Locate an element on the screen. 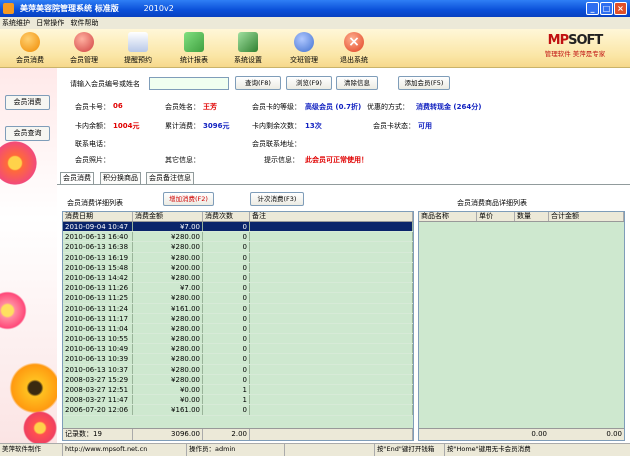  table-row: 2010-06-13 11:24 ¥161.00 0 is located at coordinates (238, 308).